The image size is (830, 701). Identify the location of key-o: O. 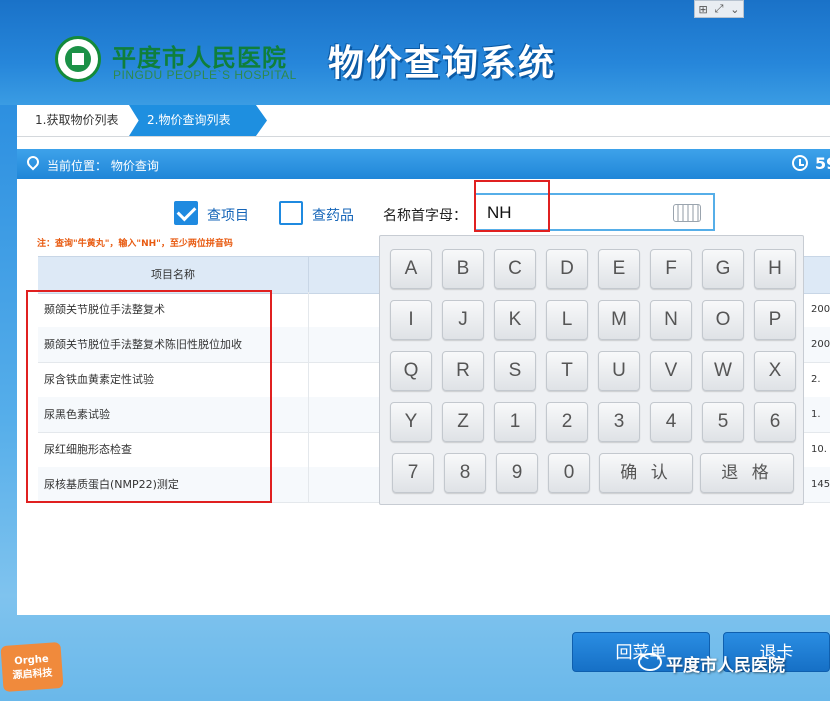
(723, 320).